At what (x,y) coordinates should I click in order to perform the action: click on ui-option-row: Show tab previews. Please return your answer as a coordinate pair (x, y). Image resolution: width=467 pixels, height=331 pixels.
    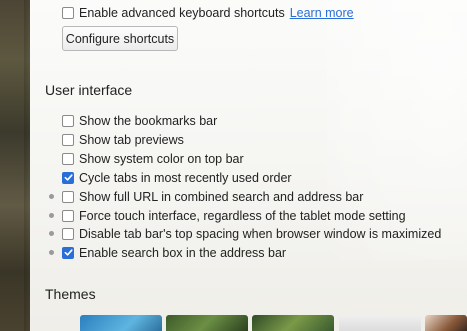
    Looking at the image, I should click on (123, 139).